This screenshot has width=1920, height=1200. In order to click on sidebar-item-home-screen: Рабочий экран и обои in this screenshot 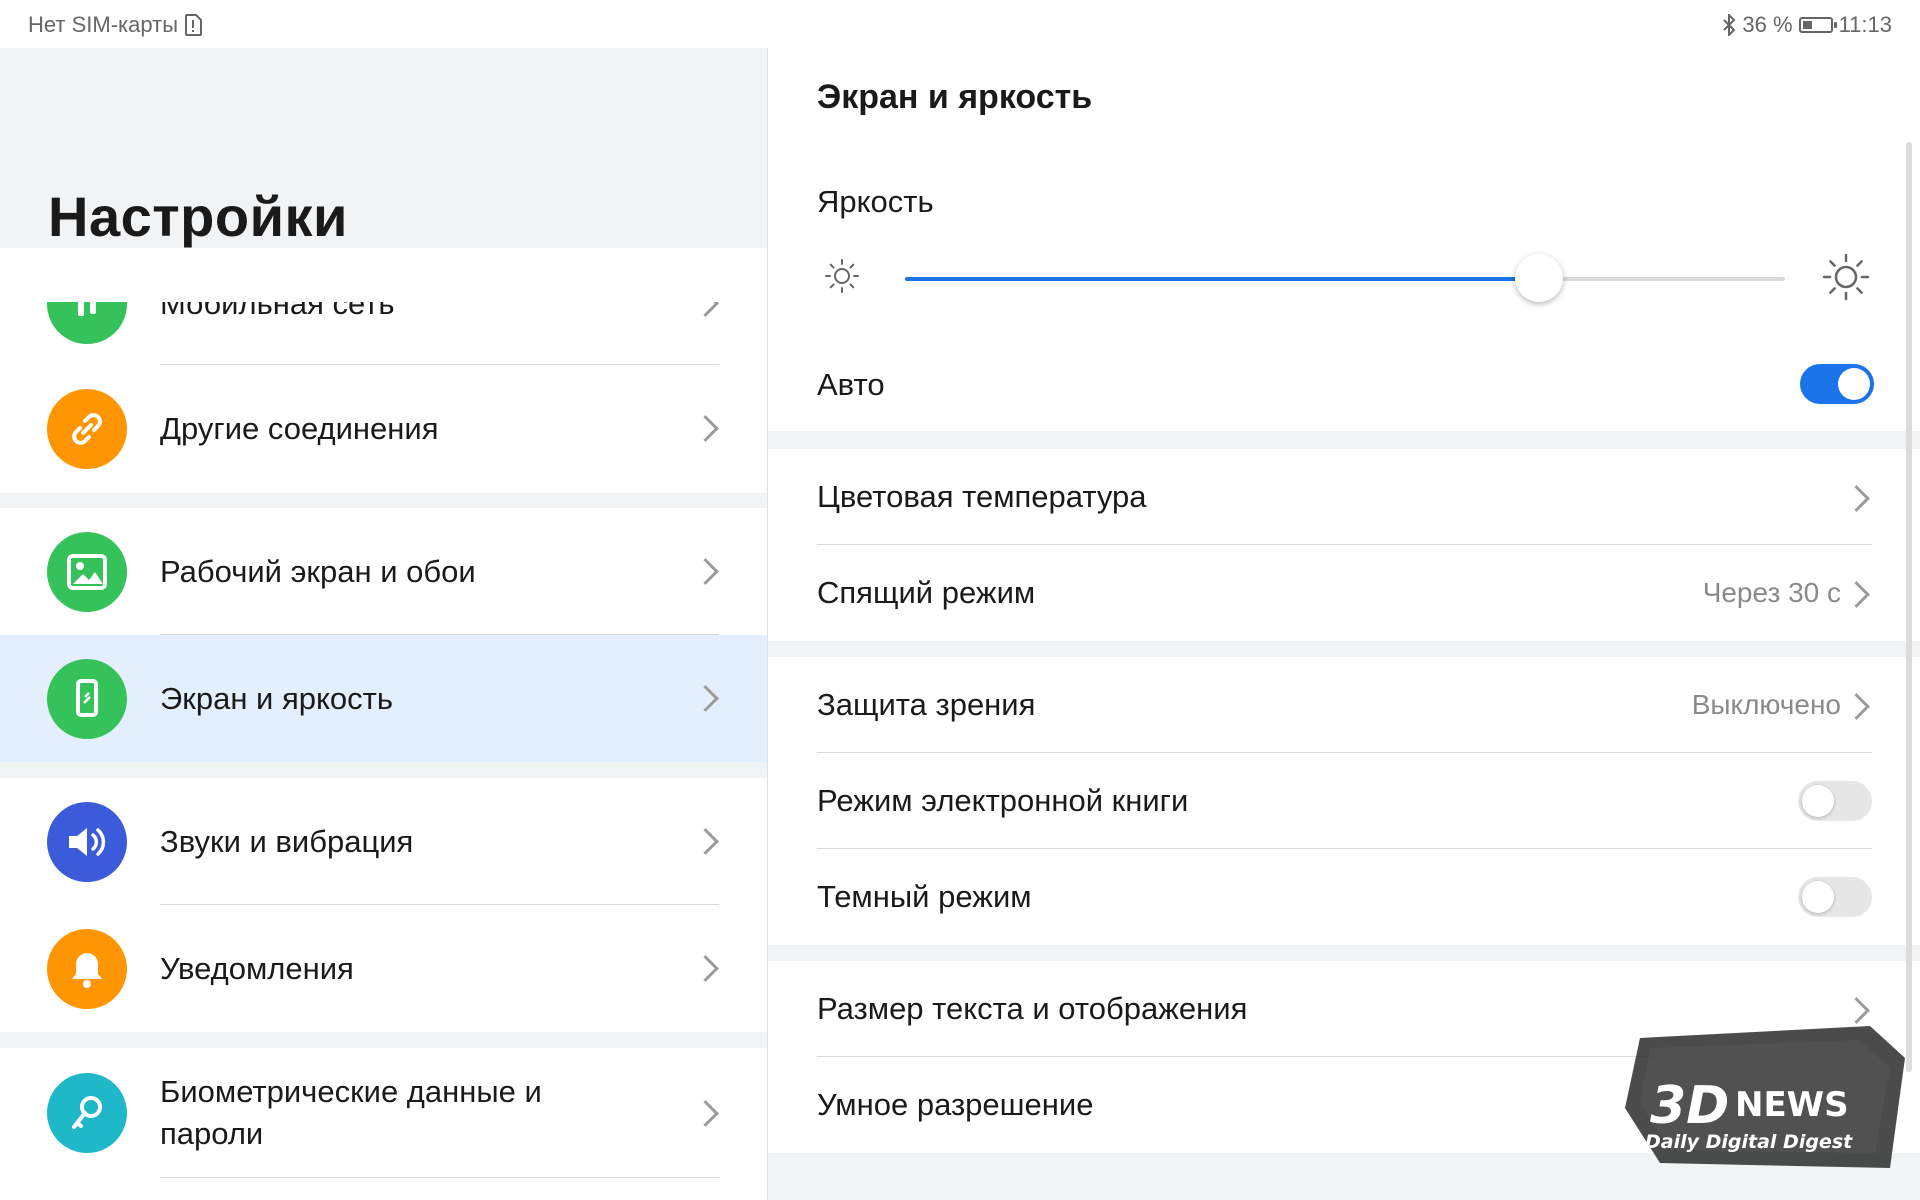, I will do `click(383, 571)`.